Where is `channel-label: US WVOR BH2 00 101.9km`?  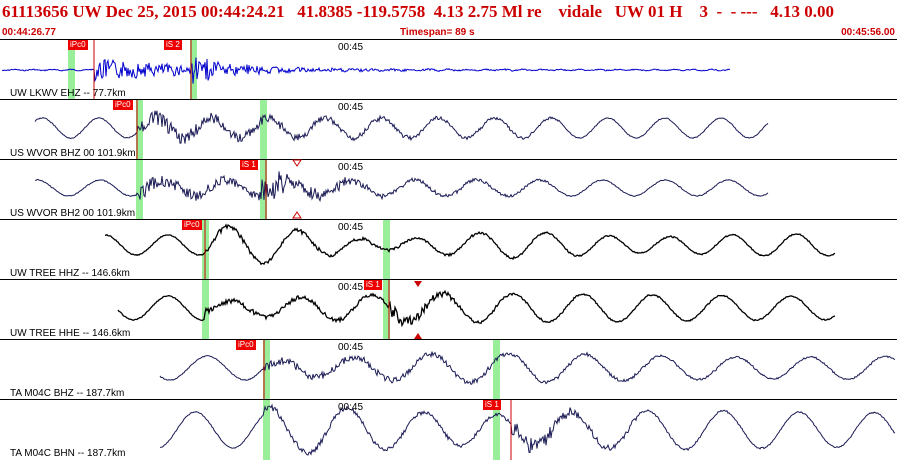
channel-label: US WVOR BH2 00 101.9km is located at coordinates (73, 213).